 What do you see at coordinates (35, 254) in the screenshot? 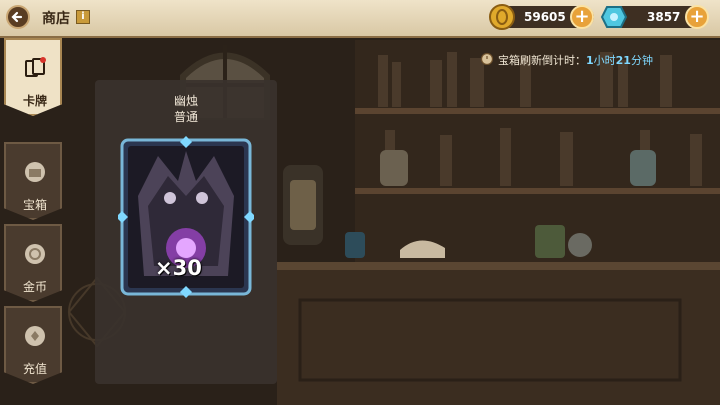
I see `coin-icon` at bounding box center [35, 254].